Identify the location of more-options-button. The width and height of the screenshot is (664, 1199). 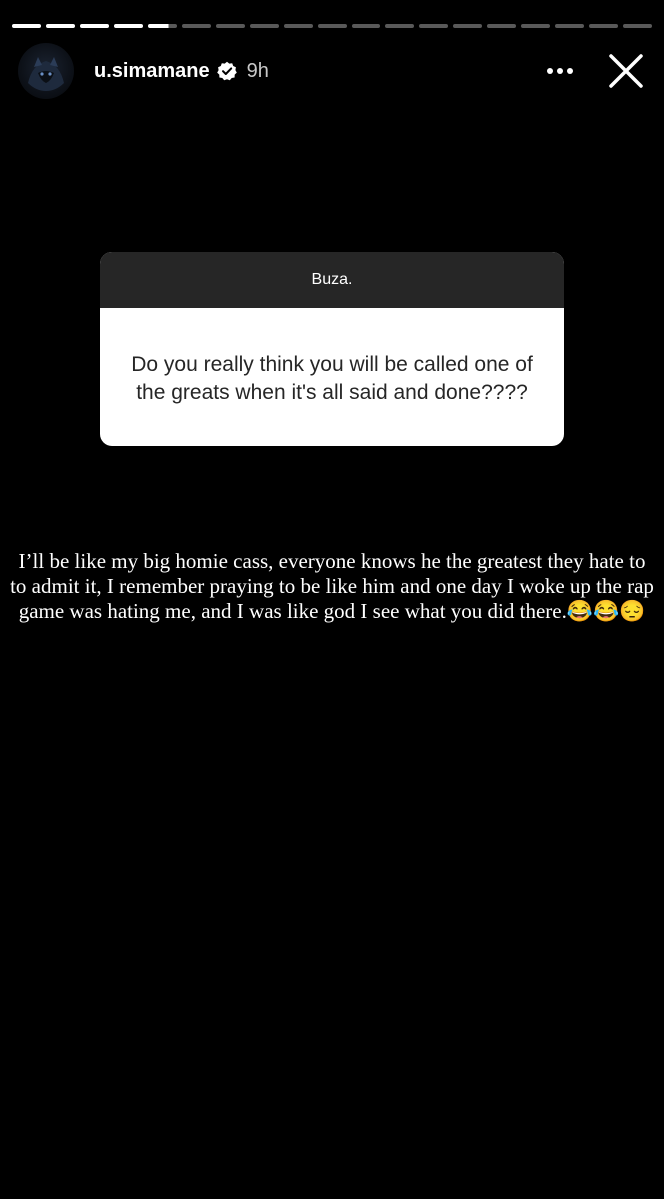
(560, 71).